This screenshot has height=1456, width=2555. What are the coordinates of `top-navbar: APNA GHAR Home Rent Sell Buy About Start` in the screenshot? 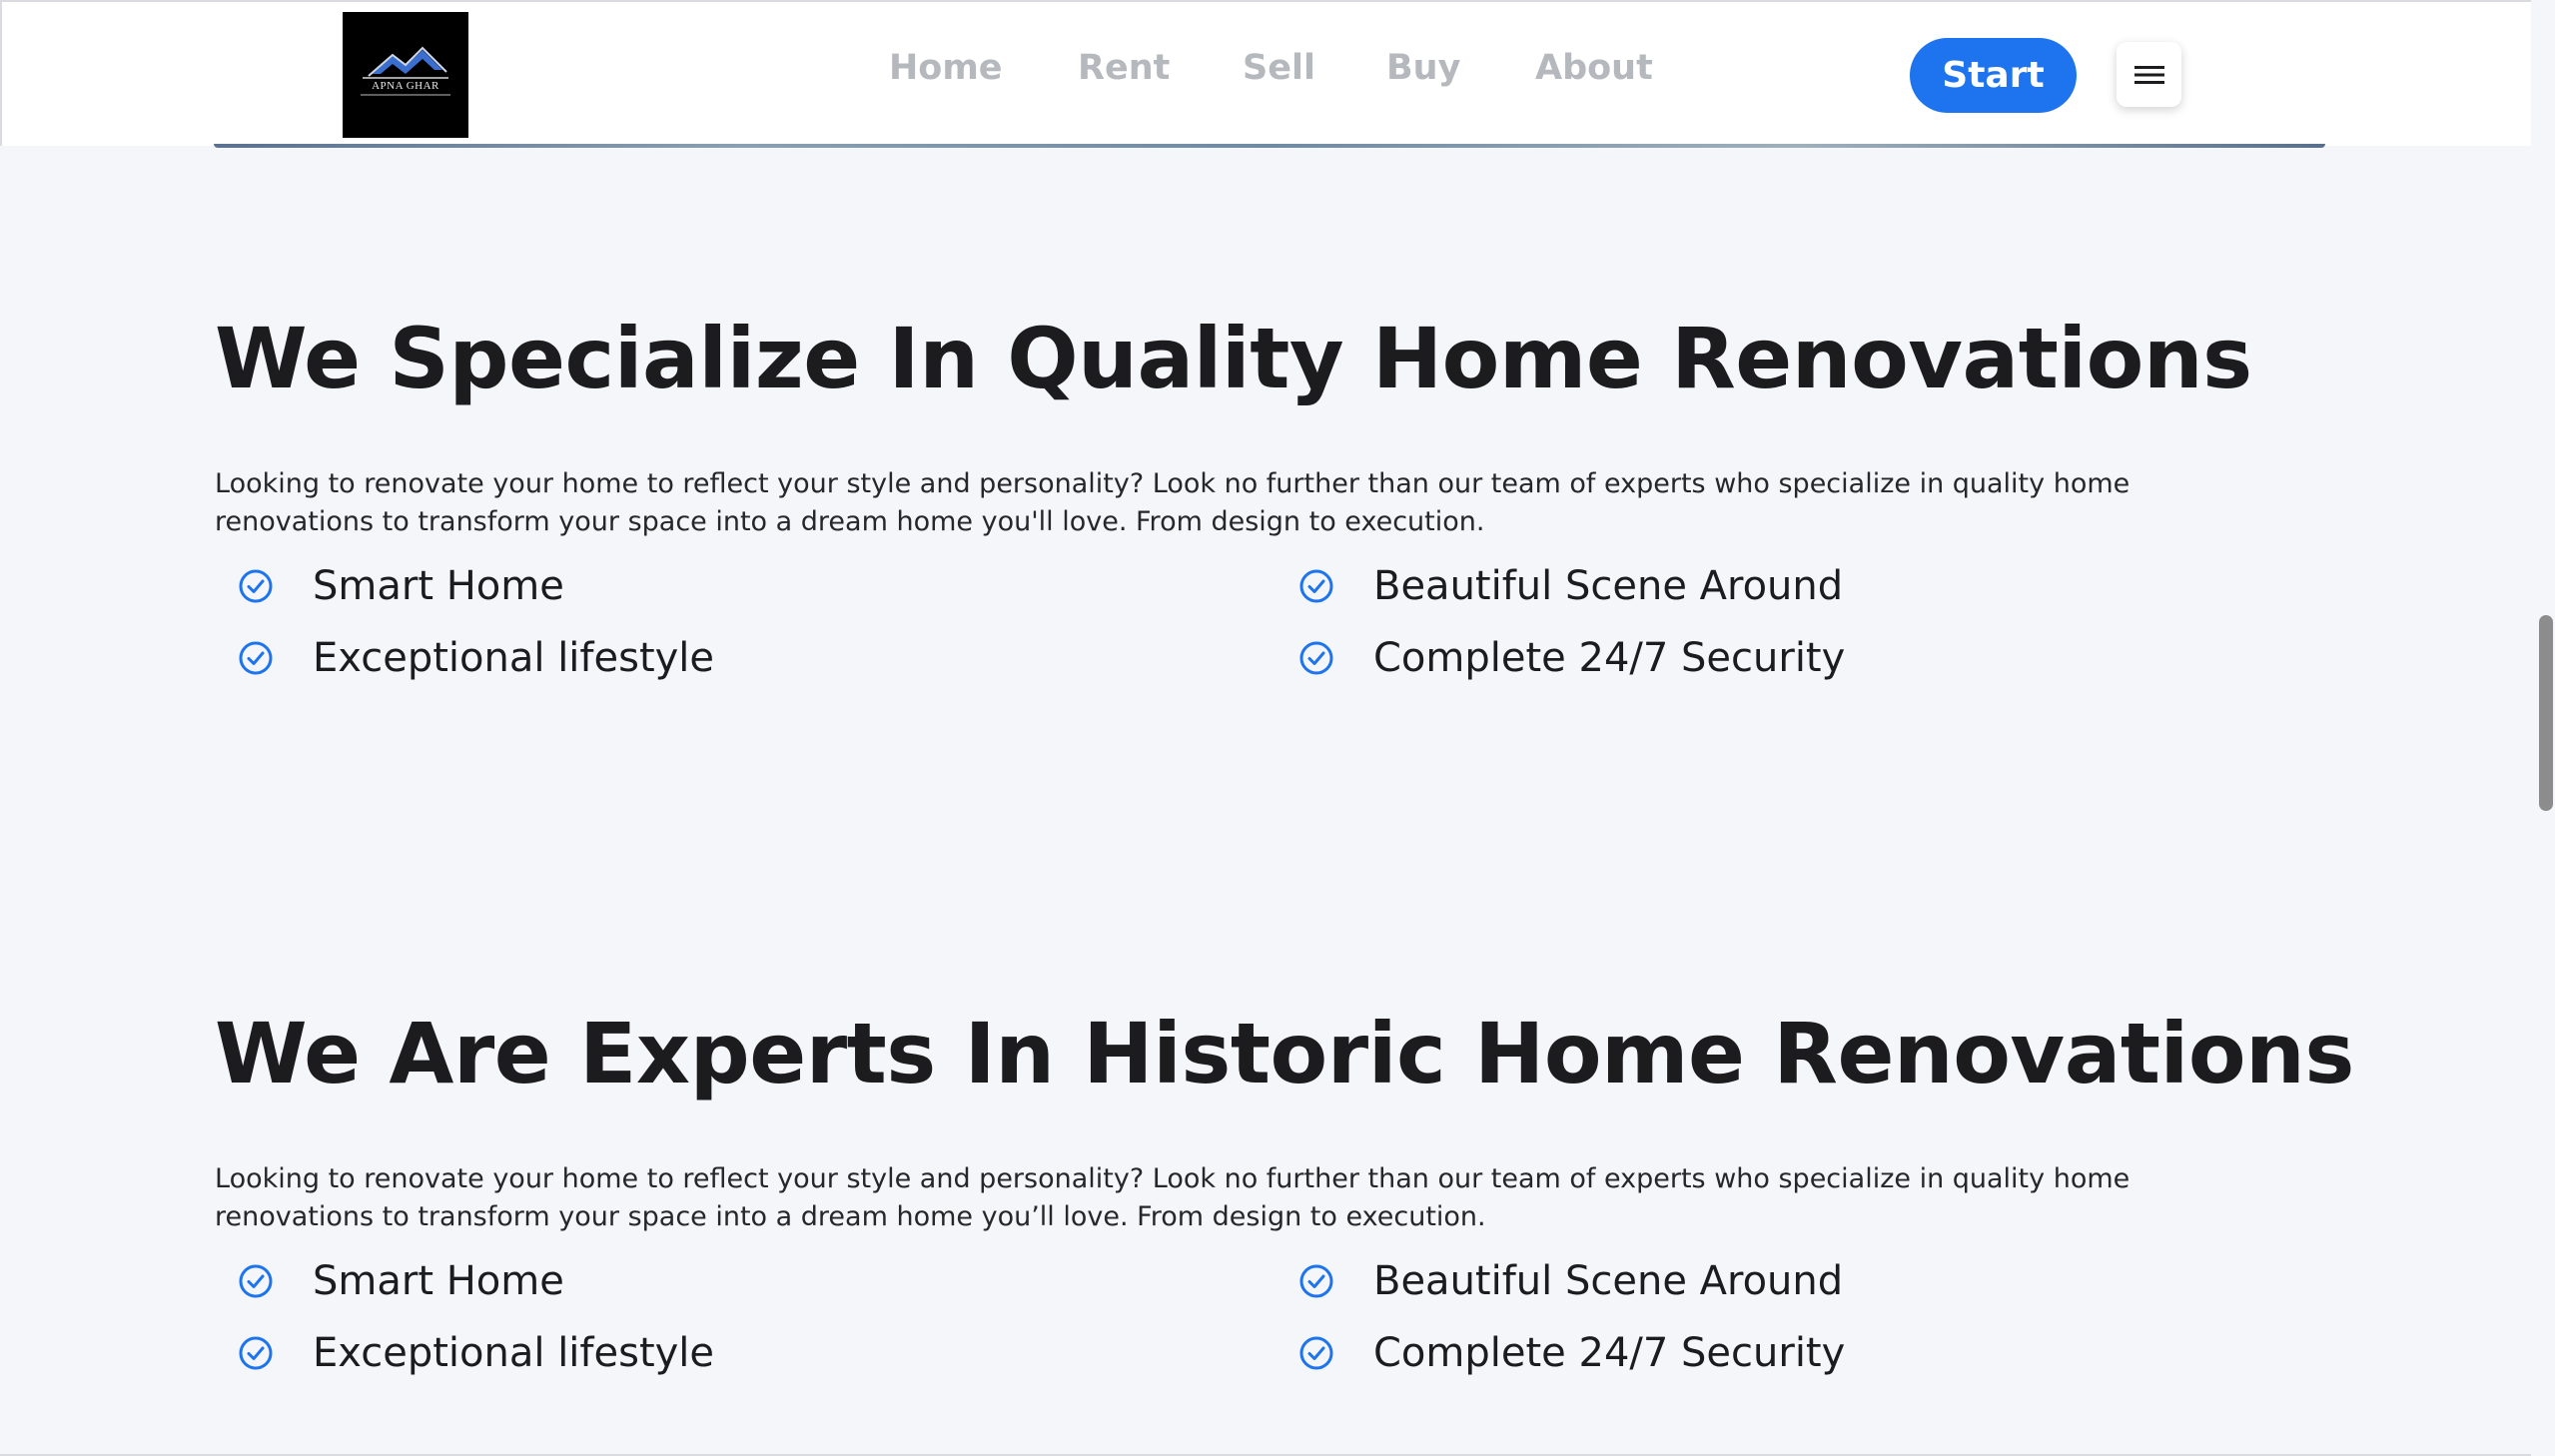 It's located at (1265, 73).